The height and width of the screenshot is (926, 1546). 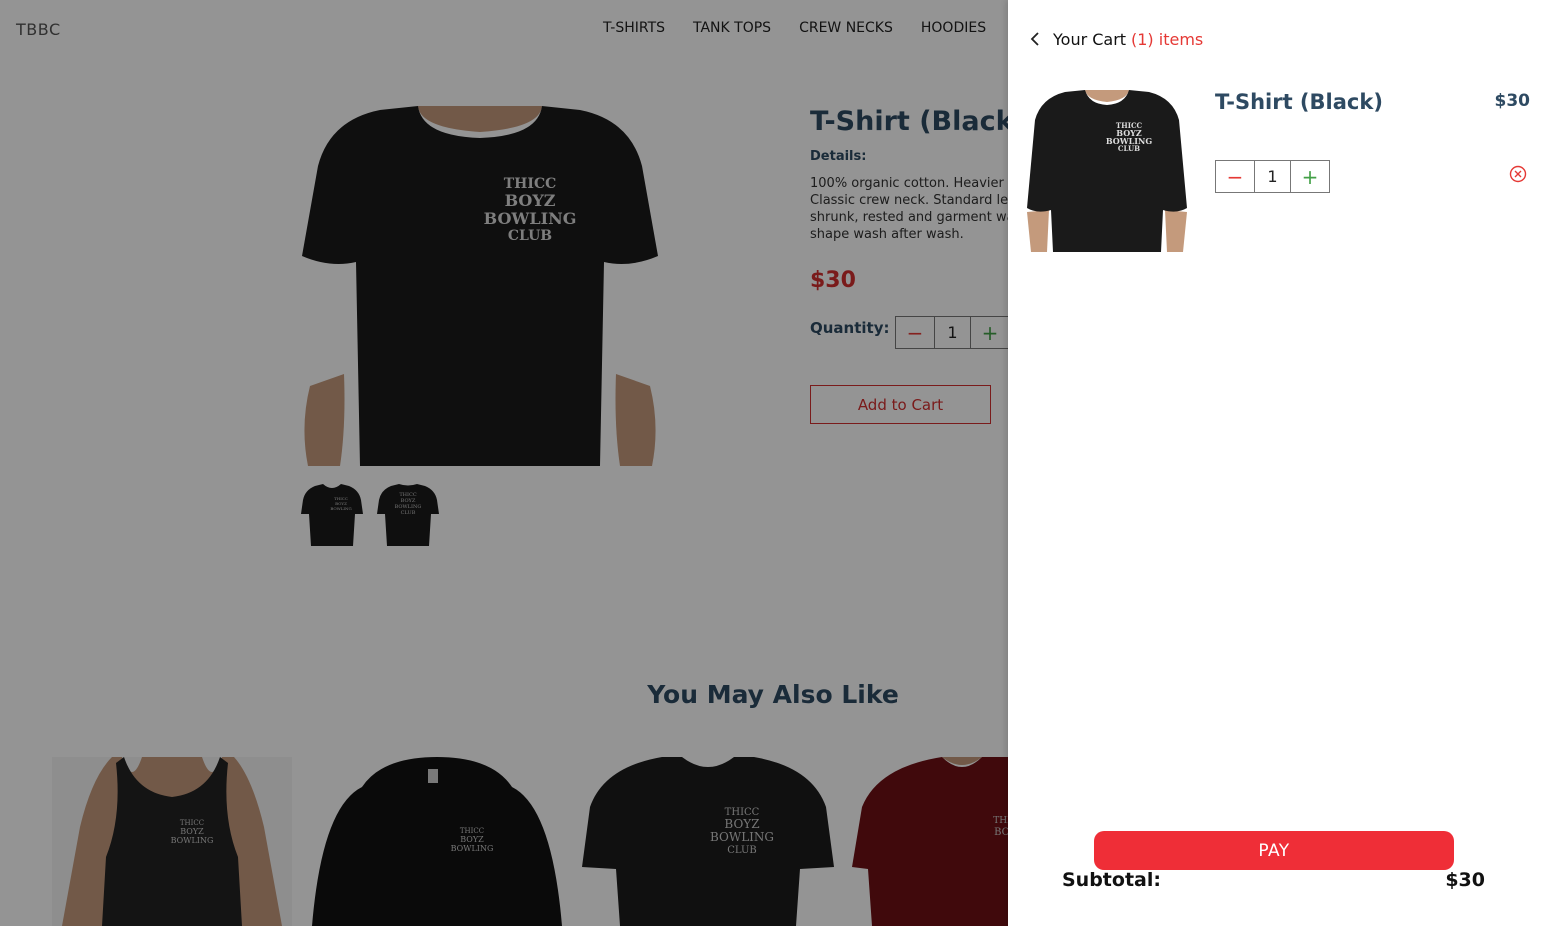 I want to click on cart-quantity-value: 1, so click(x=1272, y=176).